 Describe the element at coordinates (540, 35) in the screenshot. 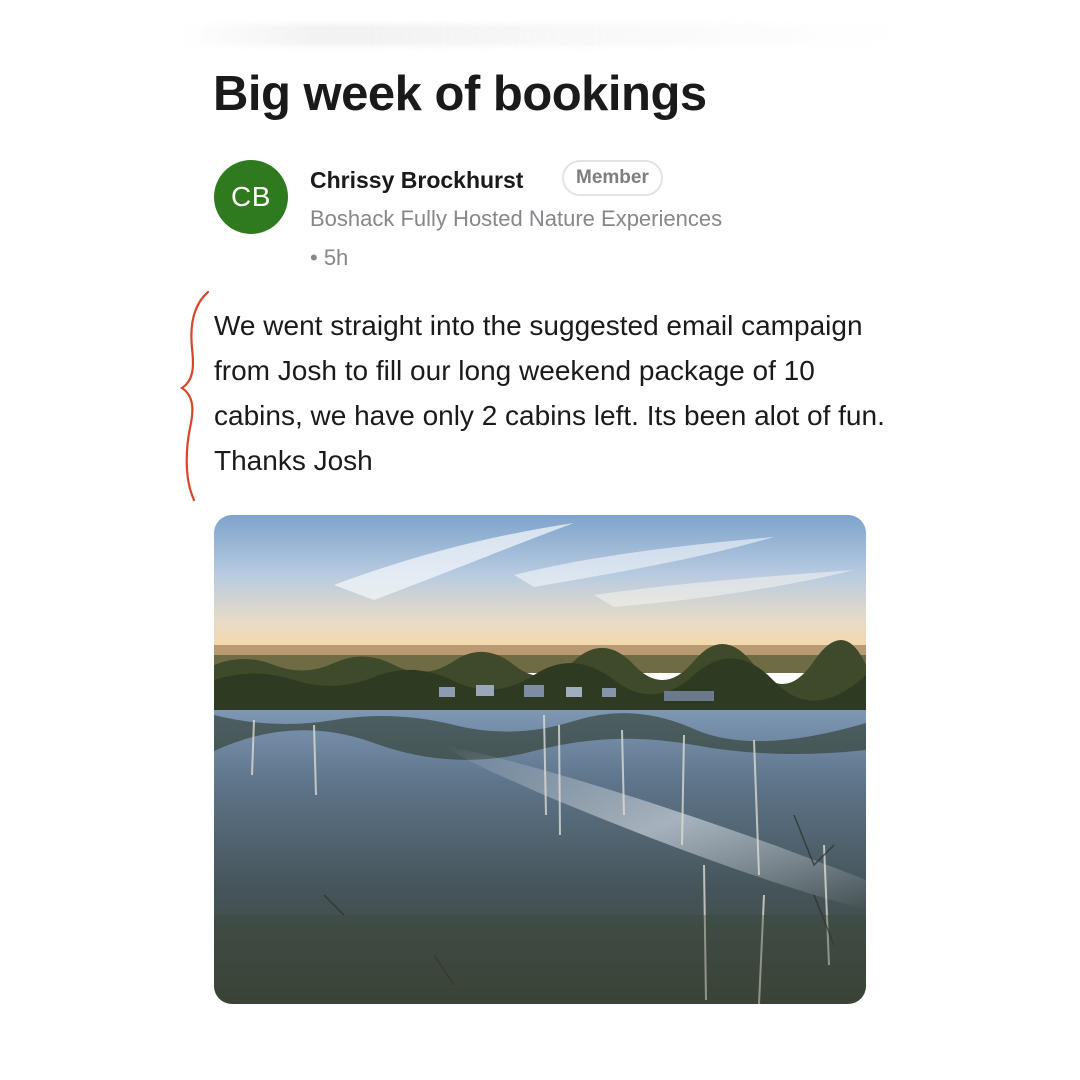

I see `scrolled-header-fade` at that location.